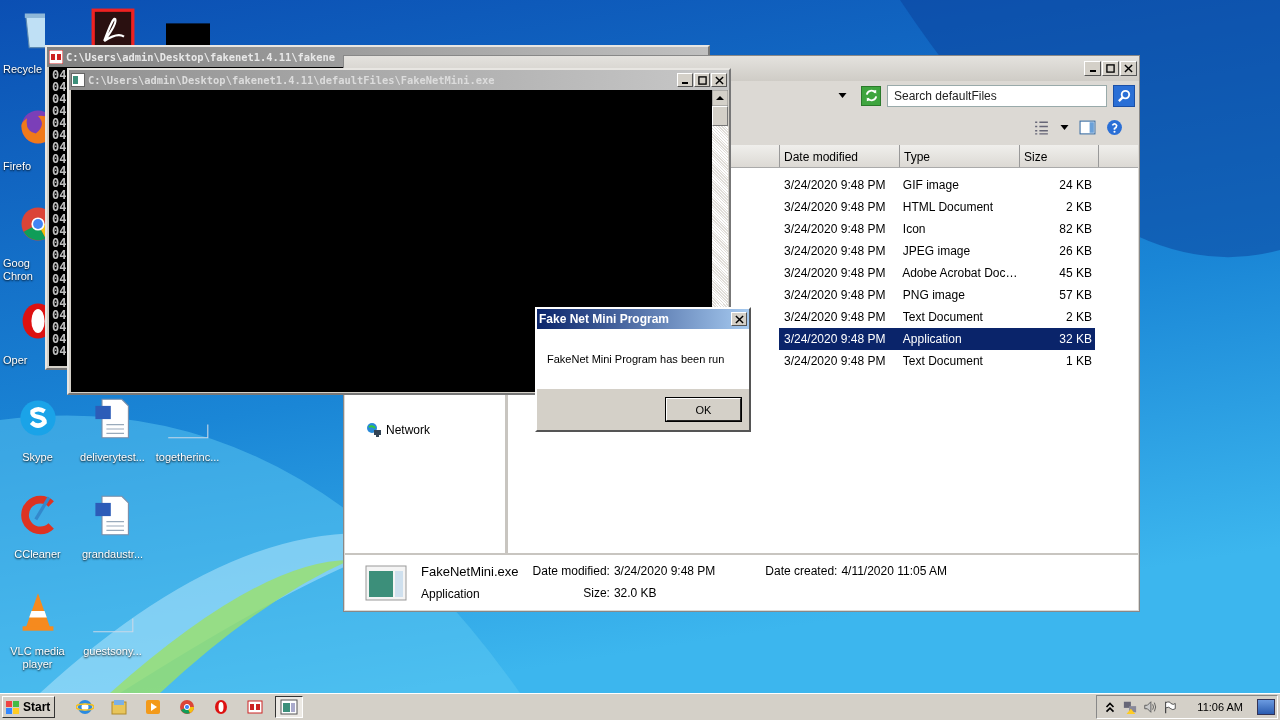 This screenshot has width=1280, height=720. What do you see at coordinates (930, 184) in the screenshot?
I see `table-cell-text: GIF image` at bounding box center [930, 184].